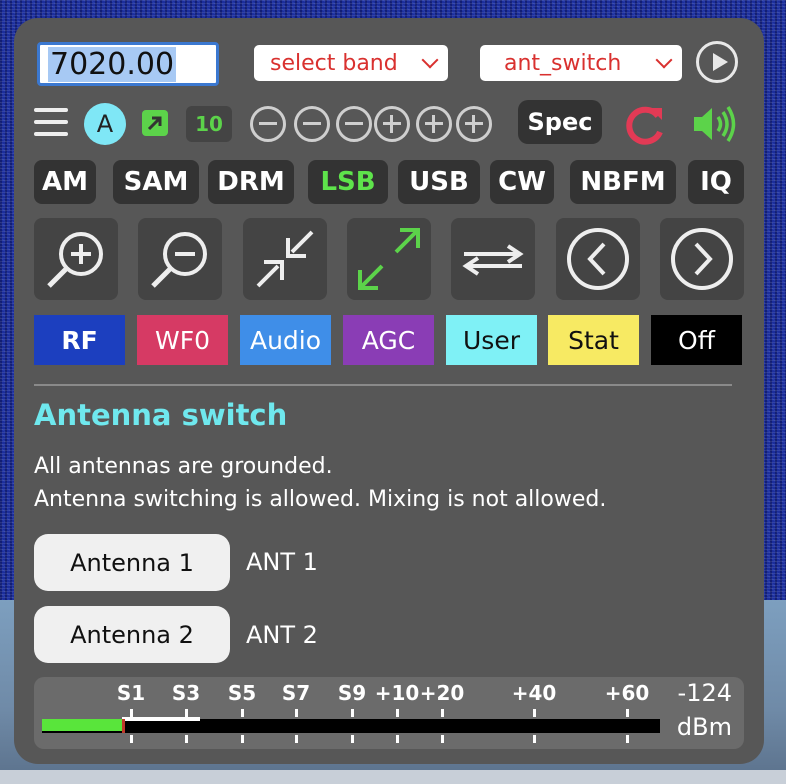  What do you see at coordinates (383, 385) in the screenshot?
I see `divider` at bounding box center [383, 385].